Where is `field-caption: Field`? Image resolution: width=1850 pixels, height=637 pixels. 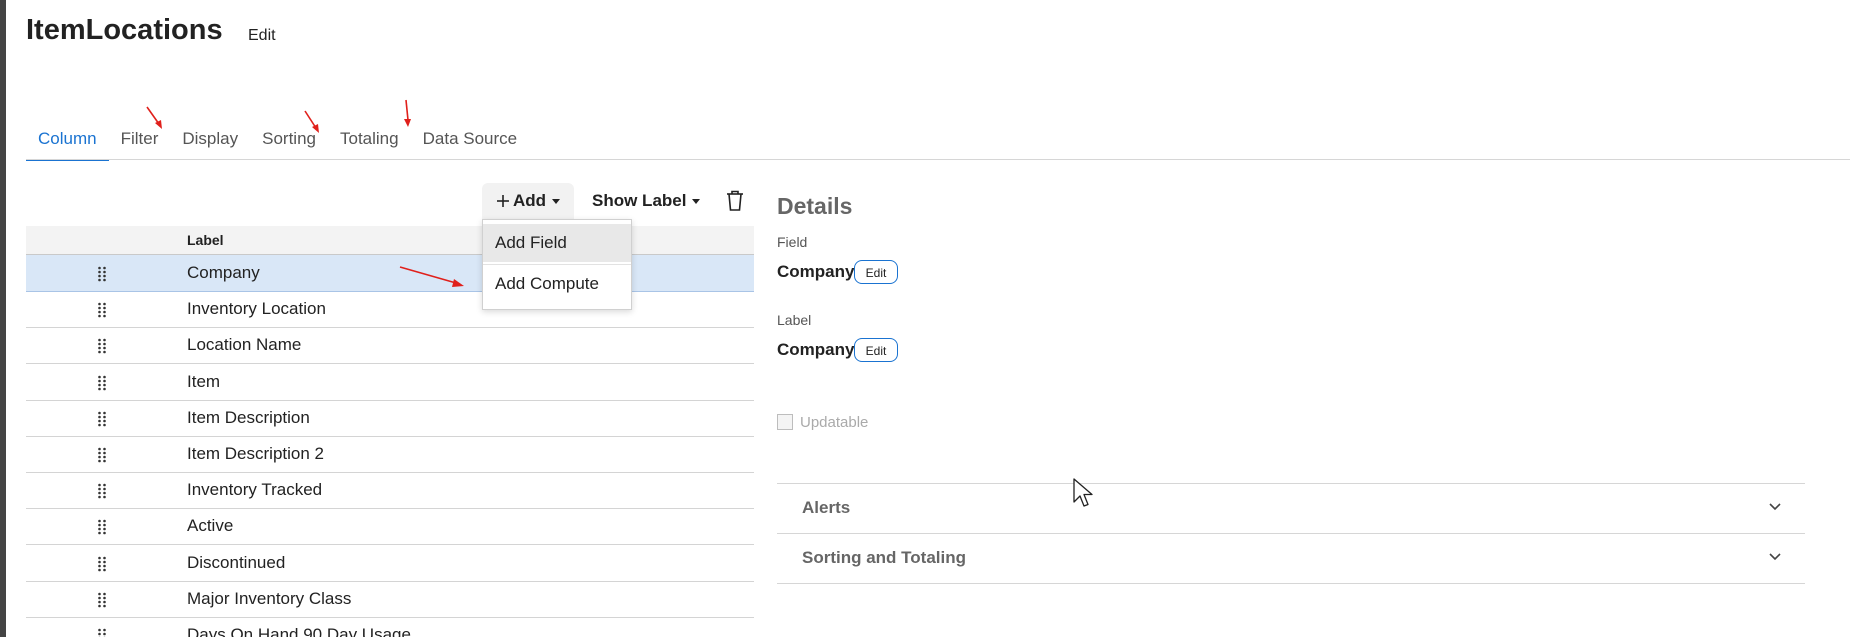 field-caption: Field is located at coordinates (792, 242).